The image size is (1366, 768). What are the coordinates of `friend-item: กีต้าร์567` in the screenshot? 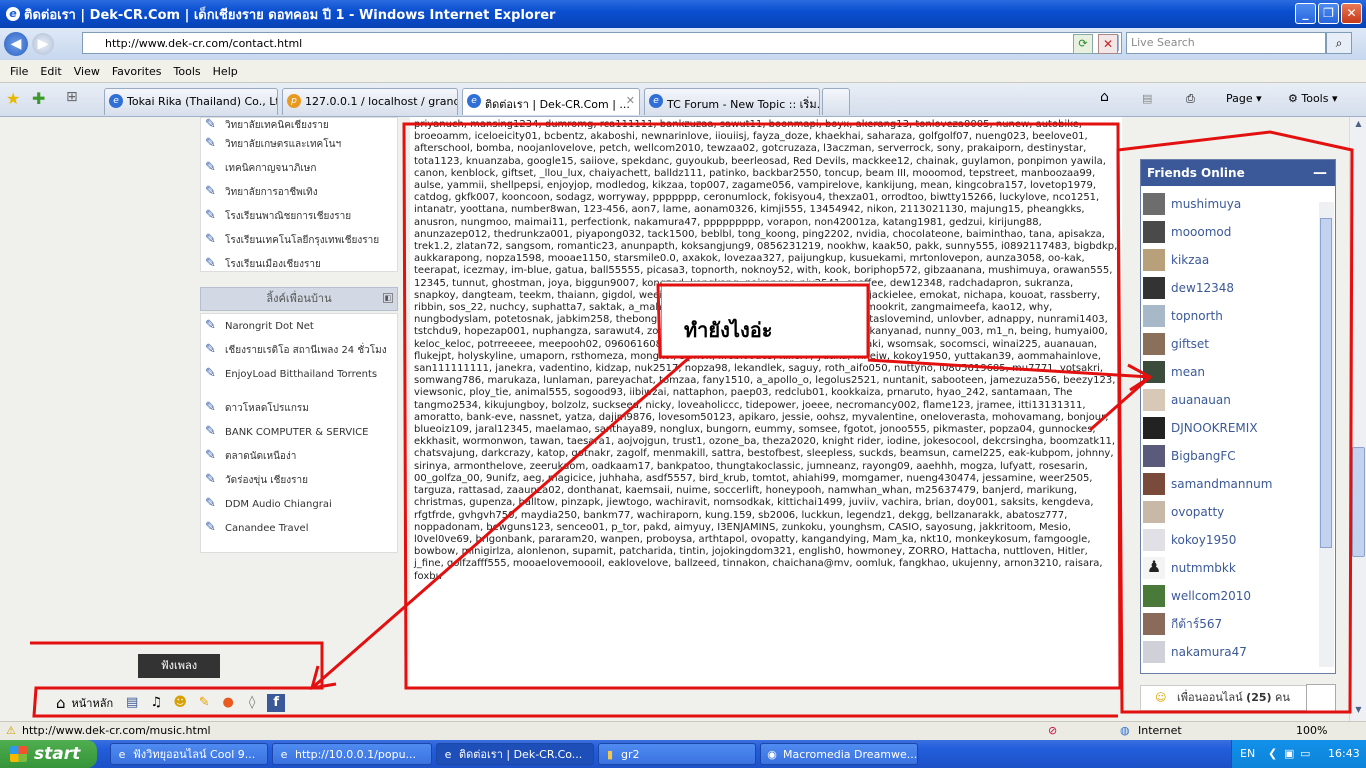 It's located at (1238, 624).